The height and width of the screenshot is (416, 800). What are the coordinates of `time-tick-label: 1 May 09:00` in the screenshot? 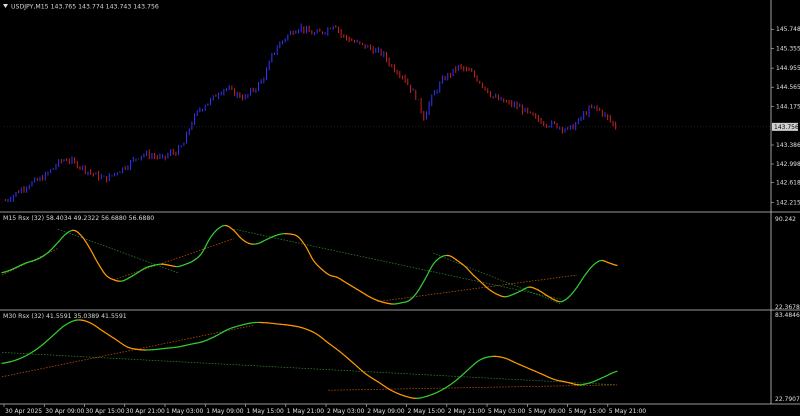 It's located at (225, 411).